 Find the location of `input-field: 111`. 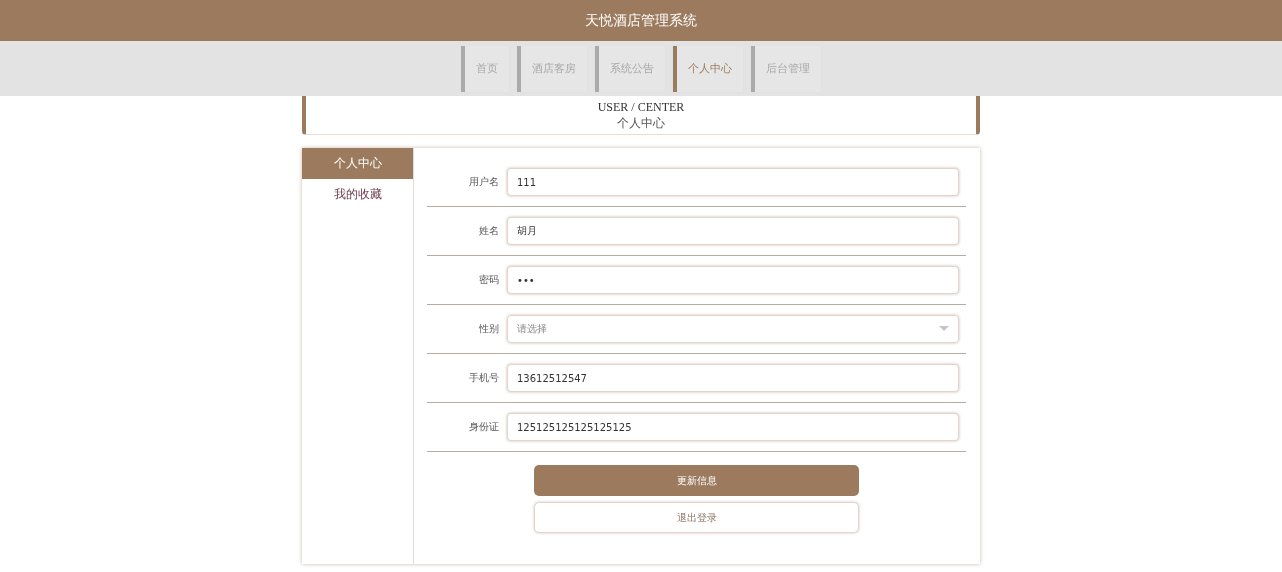

input-field: 111 is located at coordinates (733, 182).